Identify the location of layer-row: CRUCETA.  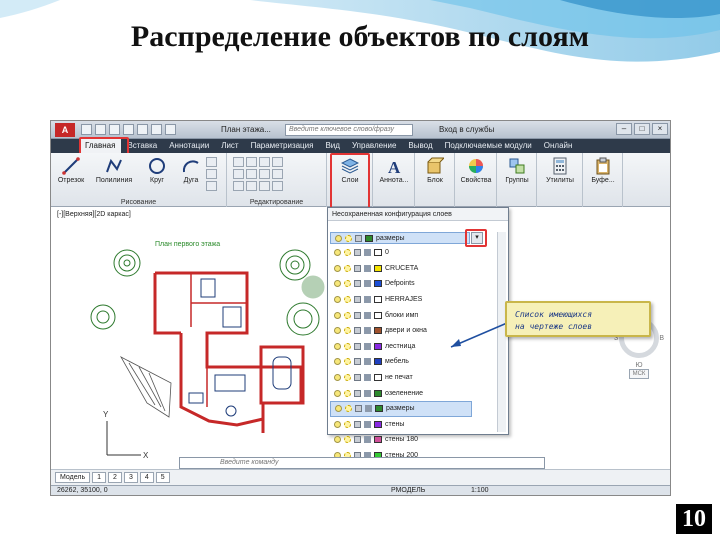
(401, 269).